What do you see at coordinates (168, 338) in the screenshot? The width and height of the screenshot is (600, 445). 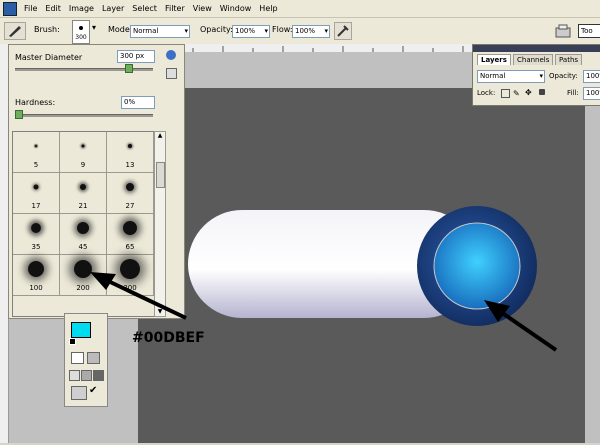 I see `hex-color-annotation: #00DBEF` at bounding box center [168, 338].